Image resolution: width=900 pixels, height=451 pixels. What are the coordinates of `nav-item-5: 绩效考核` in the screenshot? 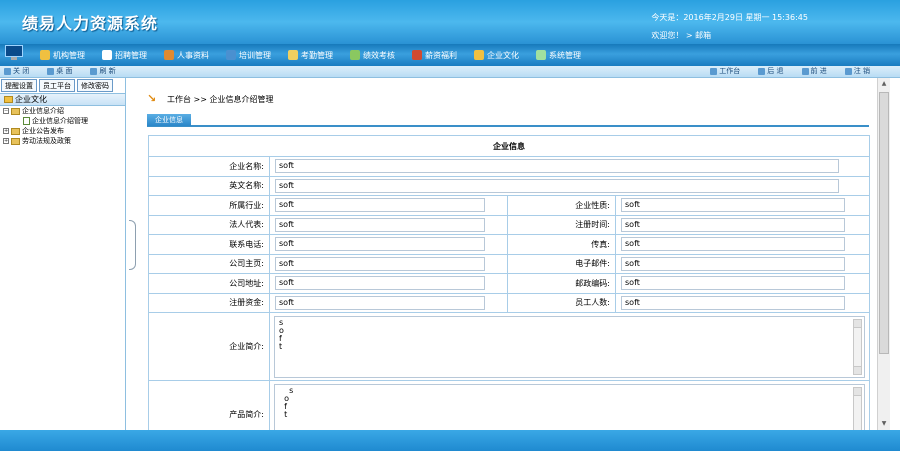 It's located at (372, 55).